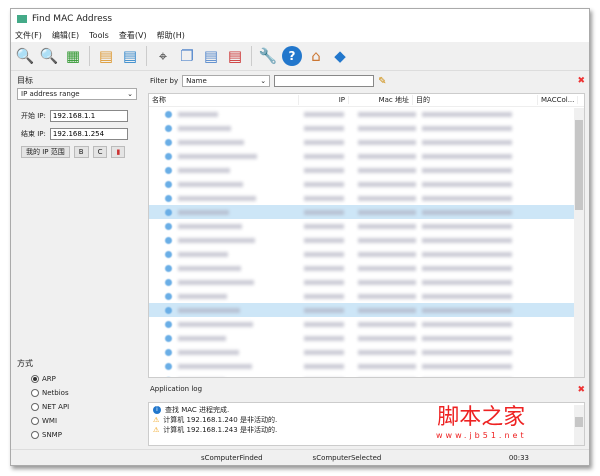  Describe the element at coordinates (316, 56) in the screenshot. I see `home-icon: ⌂` at that location.